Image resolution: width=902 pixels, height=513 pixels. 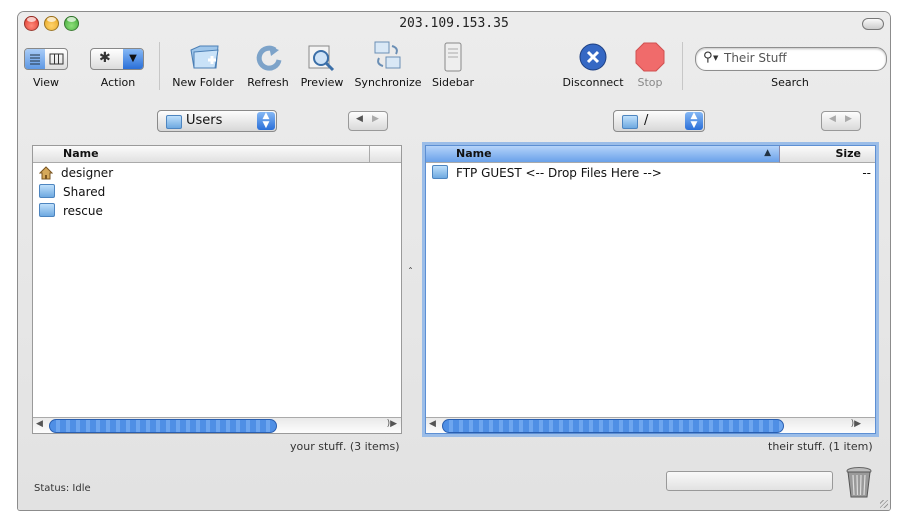 I want to click on local-location-popup: Users ▲ ▼, so click(x=217, y=121).